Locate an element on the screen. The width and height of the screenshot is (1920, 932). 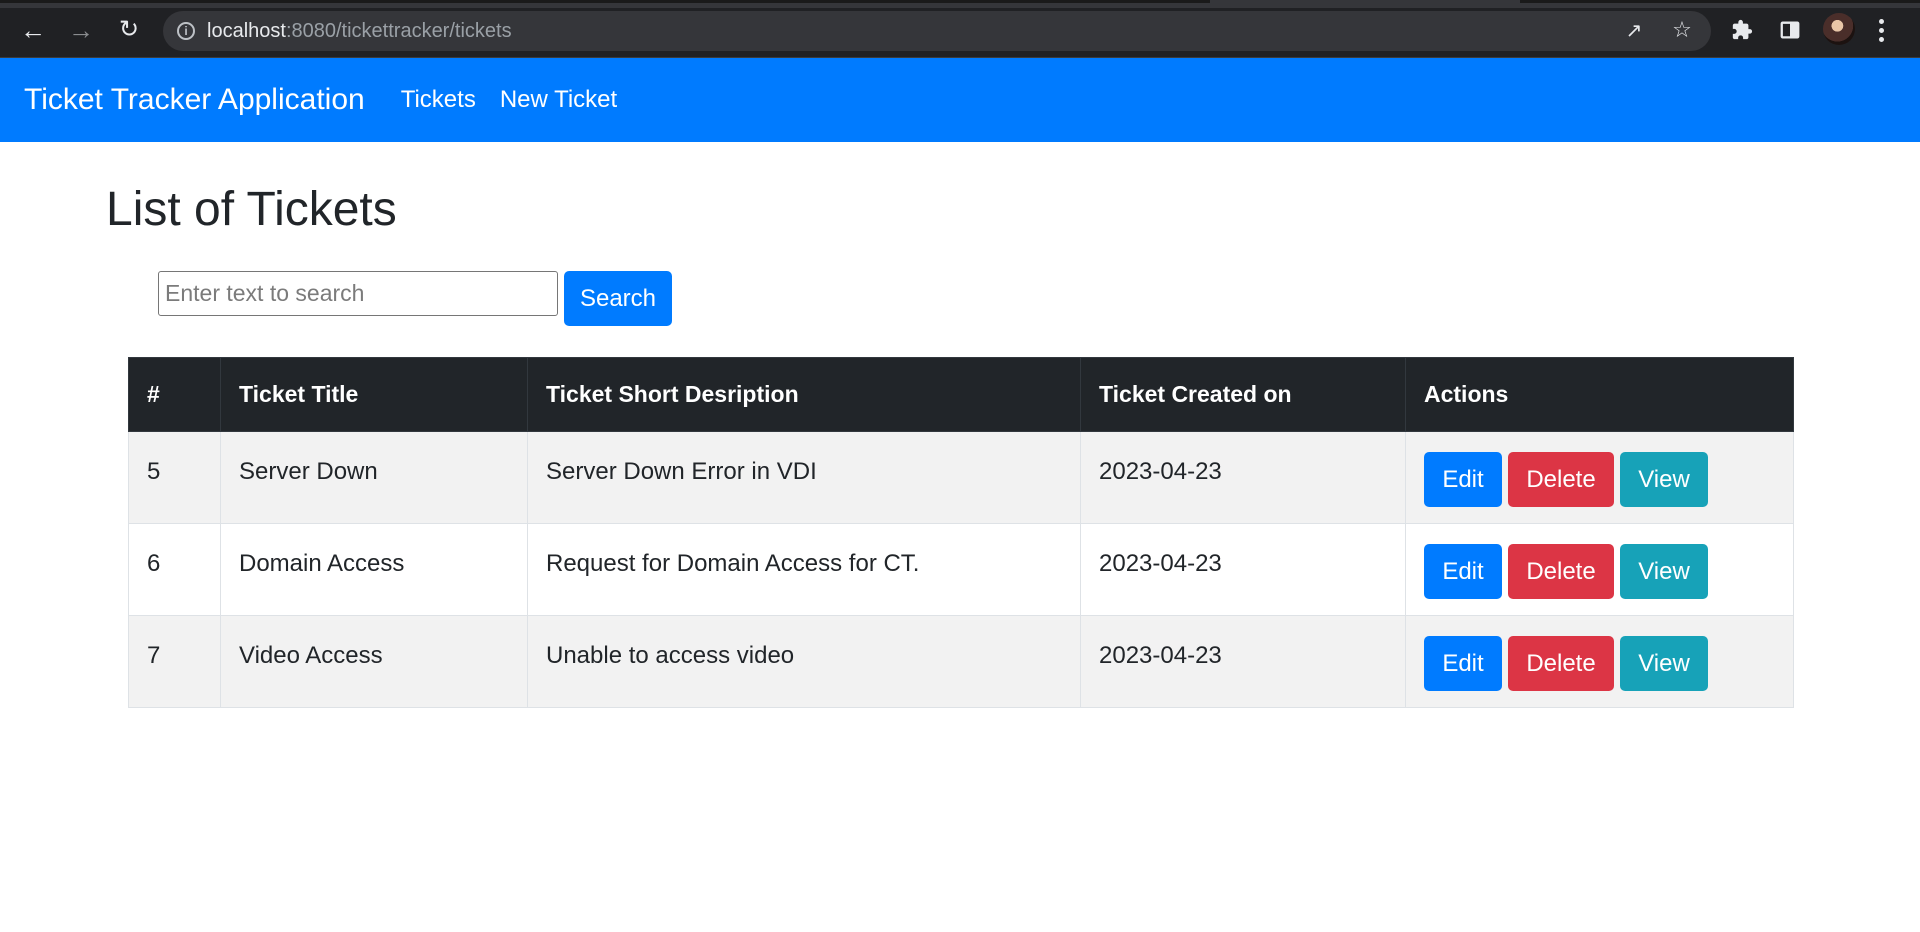
browser-menu-icon is located at coordinates (1881, 30).